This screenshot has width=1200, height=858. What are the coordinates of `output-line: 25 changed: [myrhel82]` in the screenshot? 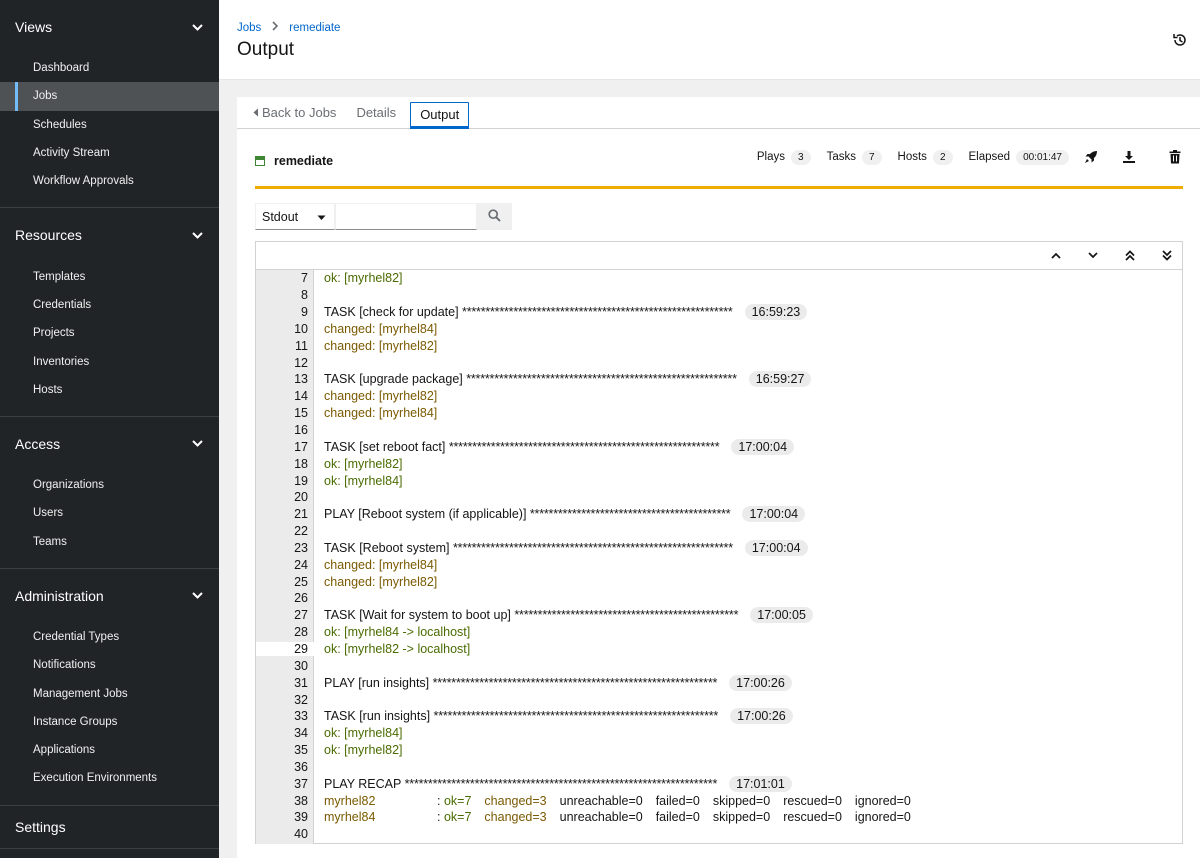 It's located at (719, 581).